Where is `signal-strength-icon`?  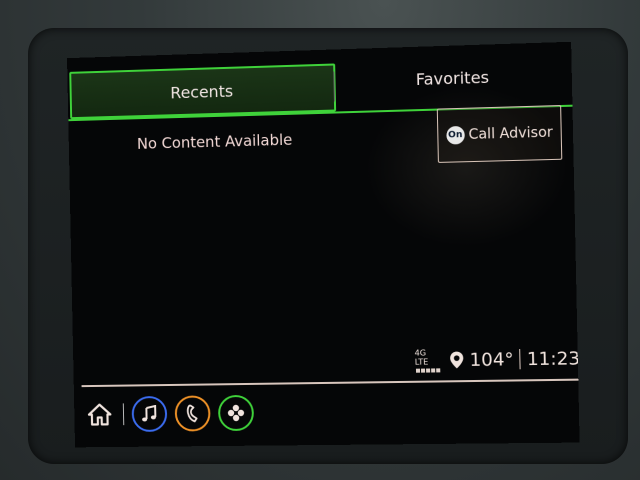
signal-strength-icon is located at coordinates (427, 370).